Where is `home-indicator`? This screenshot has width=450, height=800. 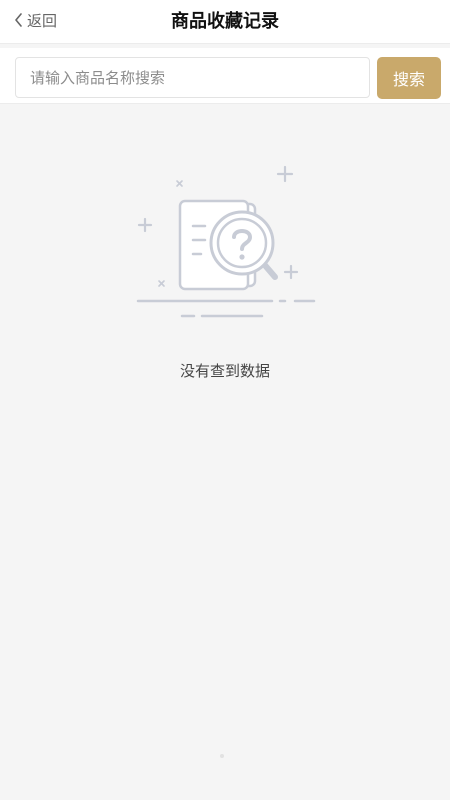 home-indicator is located at coordinates (222, 756).